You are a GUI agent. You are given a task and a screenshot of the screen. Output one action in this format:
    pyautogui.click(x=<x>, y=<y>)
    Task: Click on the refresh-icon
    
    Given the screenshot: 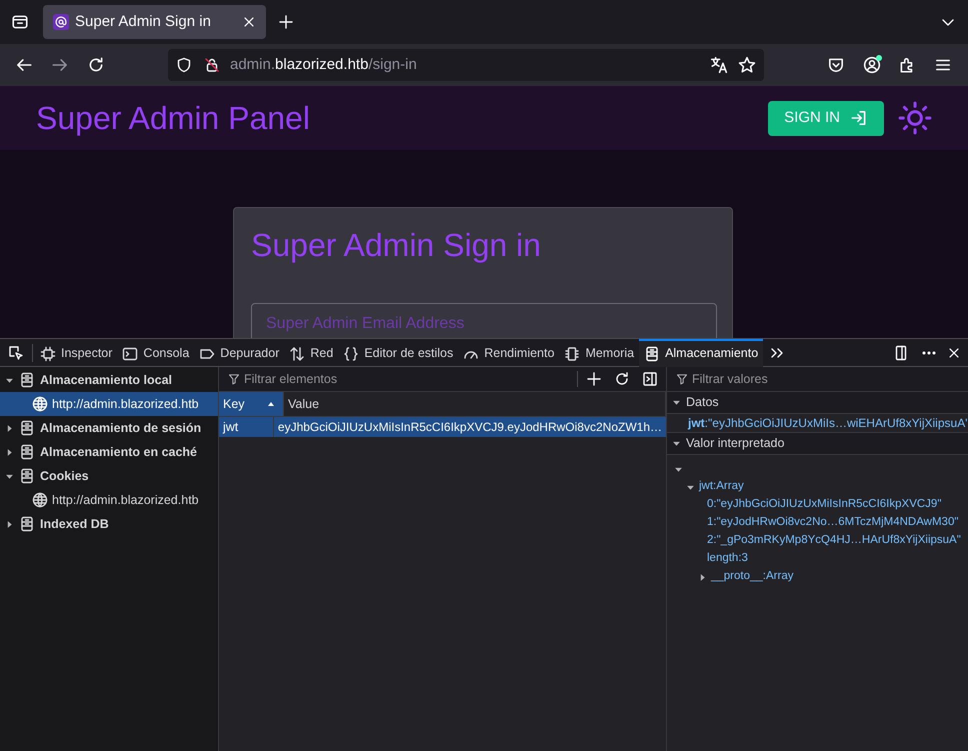 What is the action you would take?
    pyautogui.click(x=622, y=379)
    